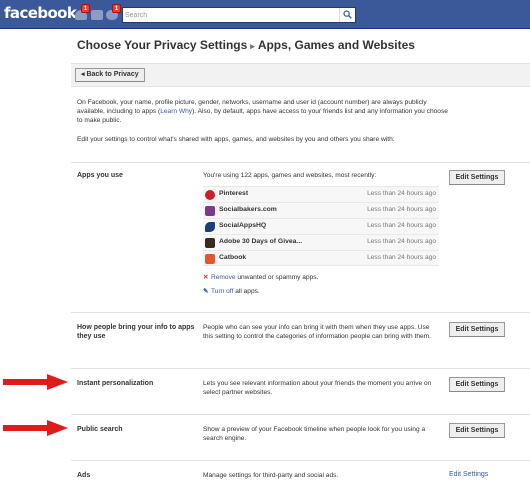 Image resolution: width=530 pixels, height=494 pixels. I want to click on pencil-icon: ✎, so click(206, 291).